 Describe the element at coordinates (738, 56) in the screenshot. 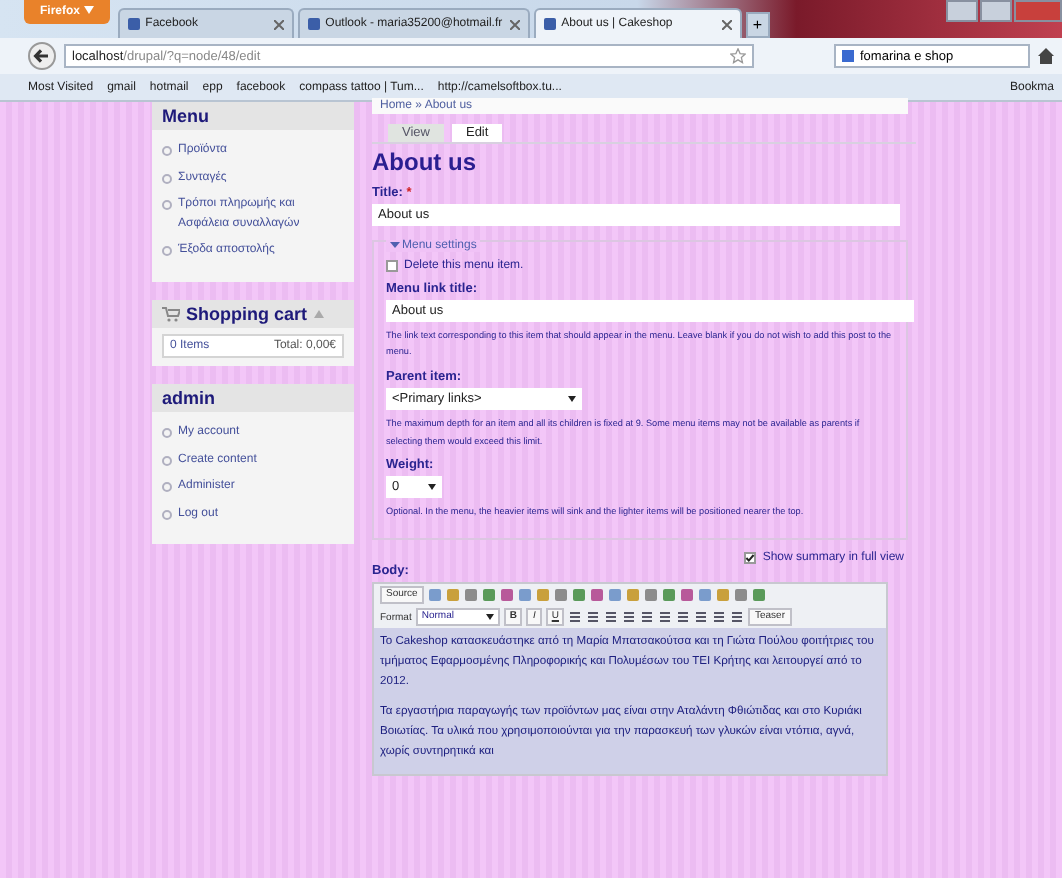

I see `star-icon` at that location.